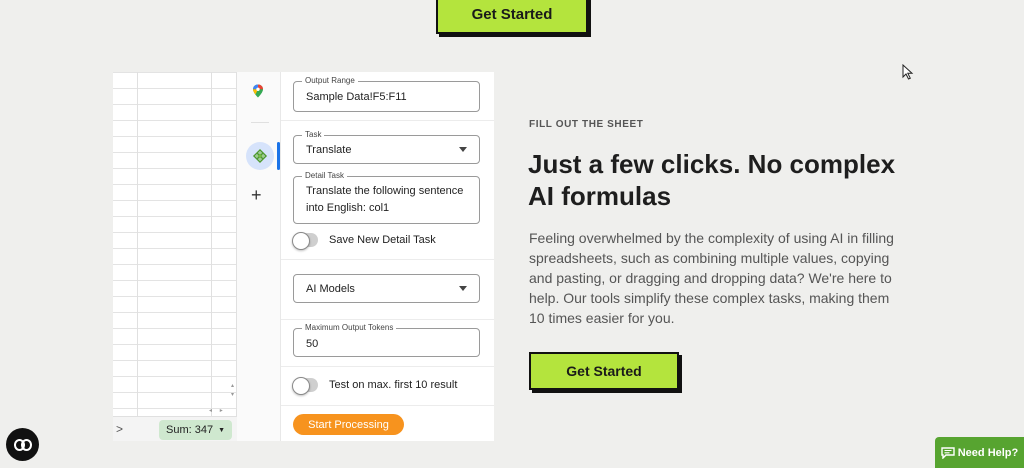 The height and width of the screenshot is (468, 1024). I want to click on need-help-button: Need Help?, so click(979, 452).